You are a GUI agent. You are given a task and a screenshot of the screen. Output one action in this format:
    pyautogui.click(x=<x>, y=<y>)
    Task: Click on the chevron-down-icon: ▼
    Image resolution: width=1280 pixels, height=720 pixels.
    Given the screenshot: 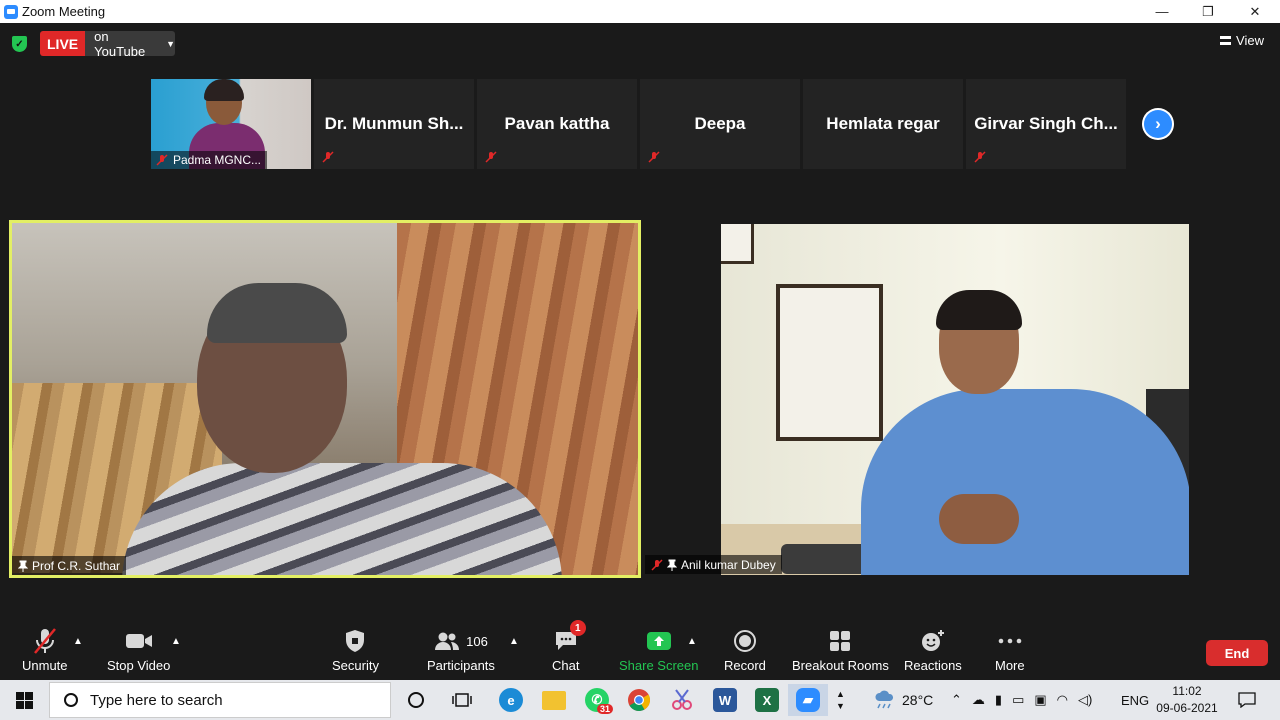 What is the action you would take?
    pyautogui.click(x=840, y=706)
    